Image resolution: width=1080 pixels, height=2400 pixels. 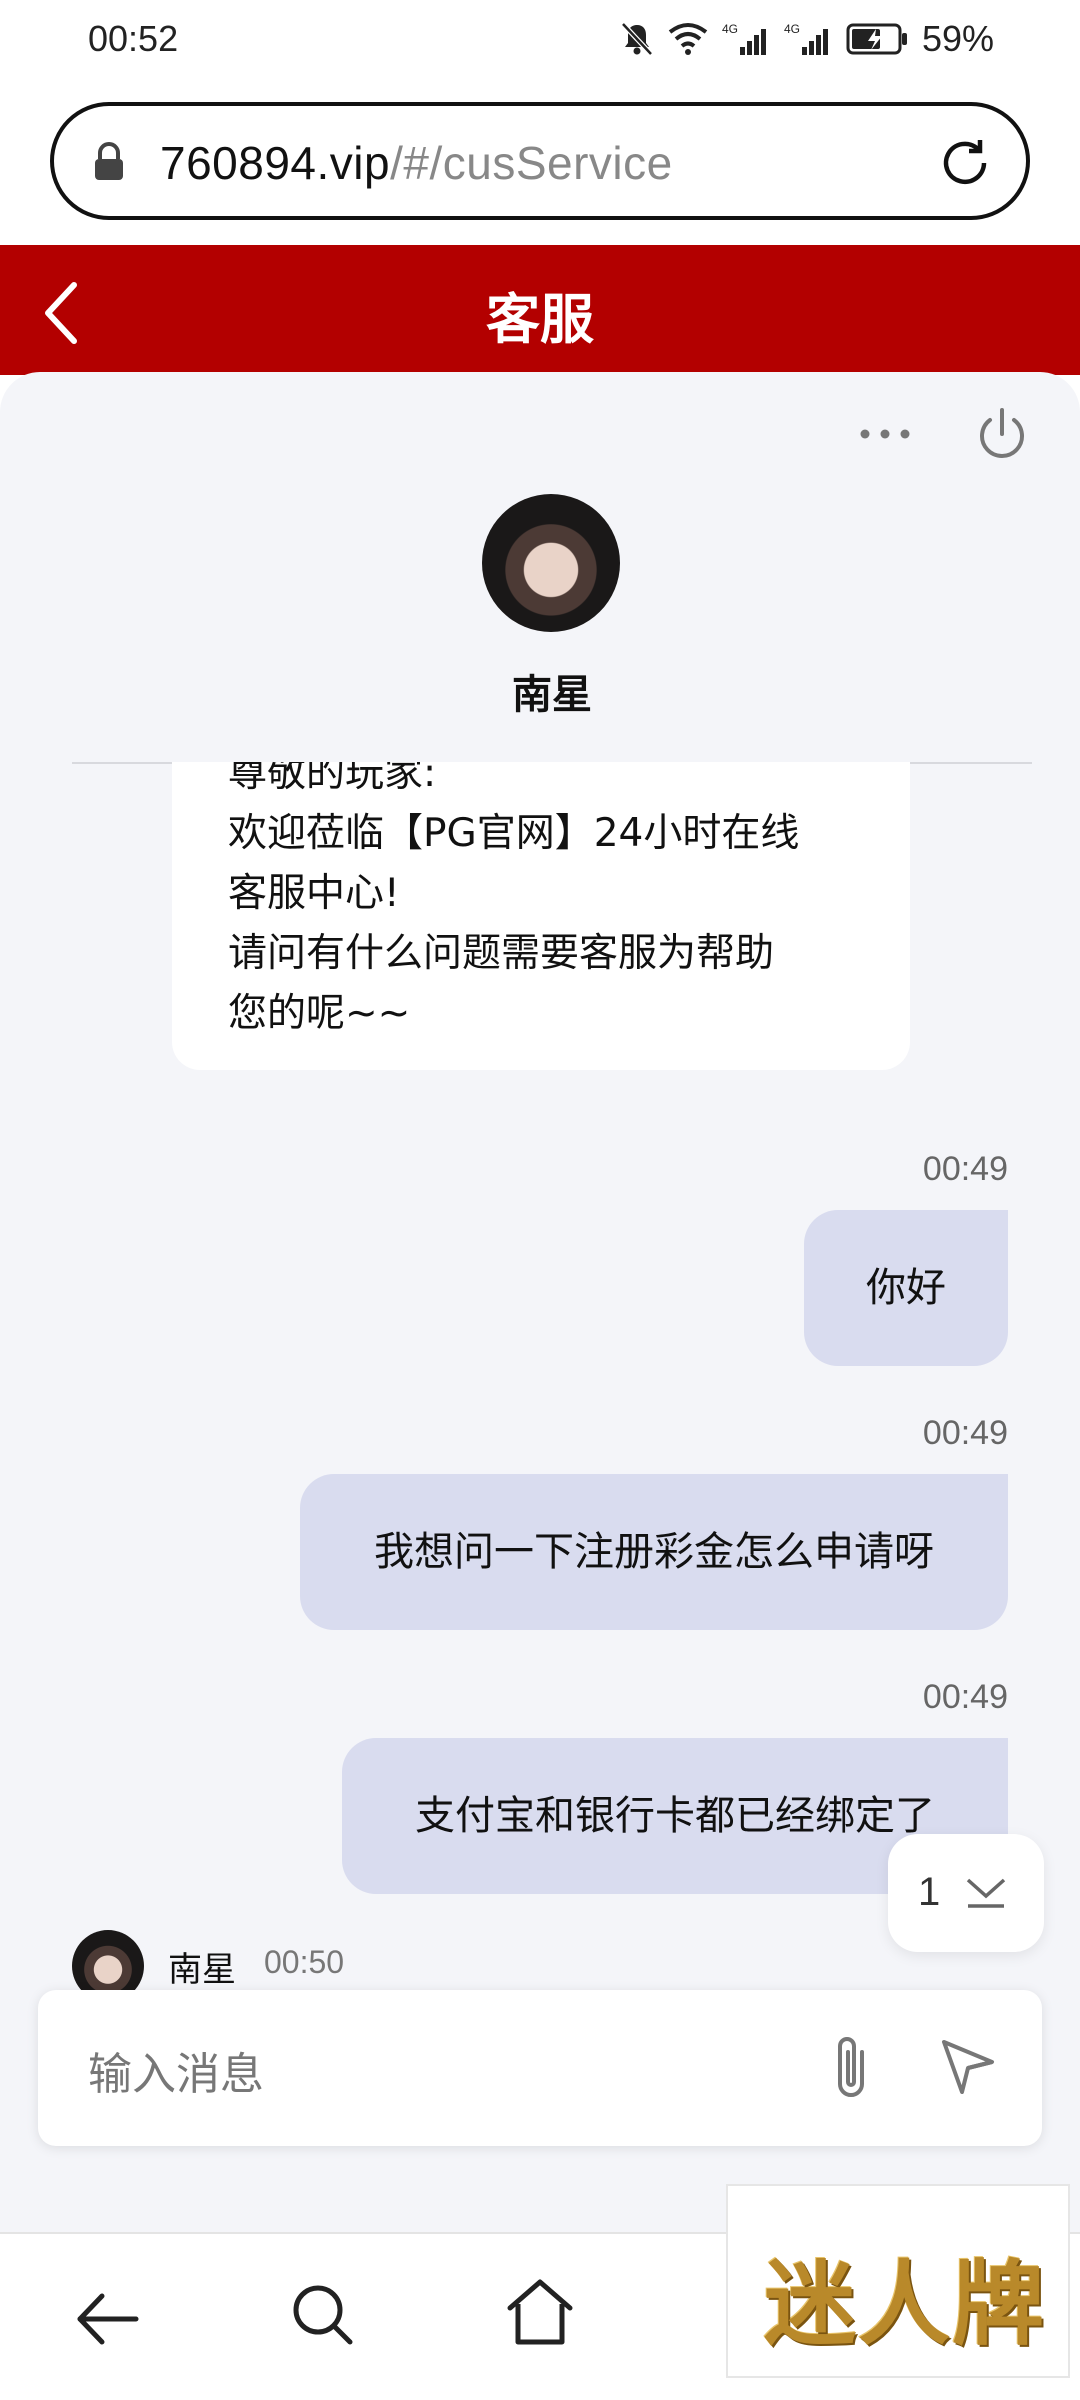 What do you see at coordinates (965, 163) in the screenshot?
I see `reload-icon` at bounding box center [965, 163].